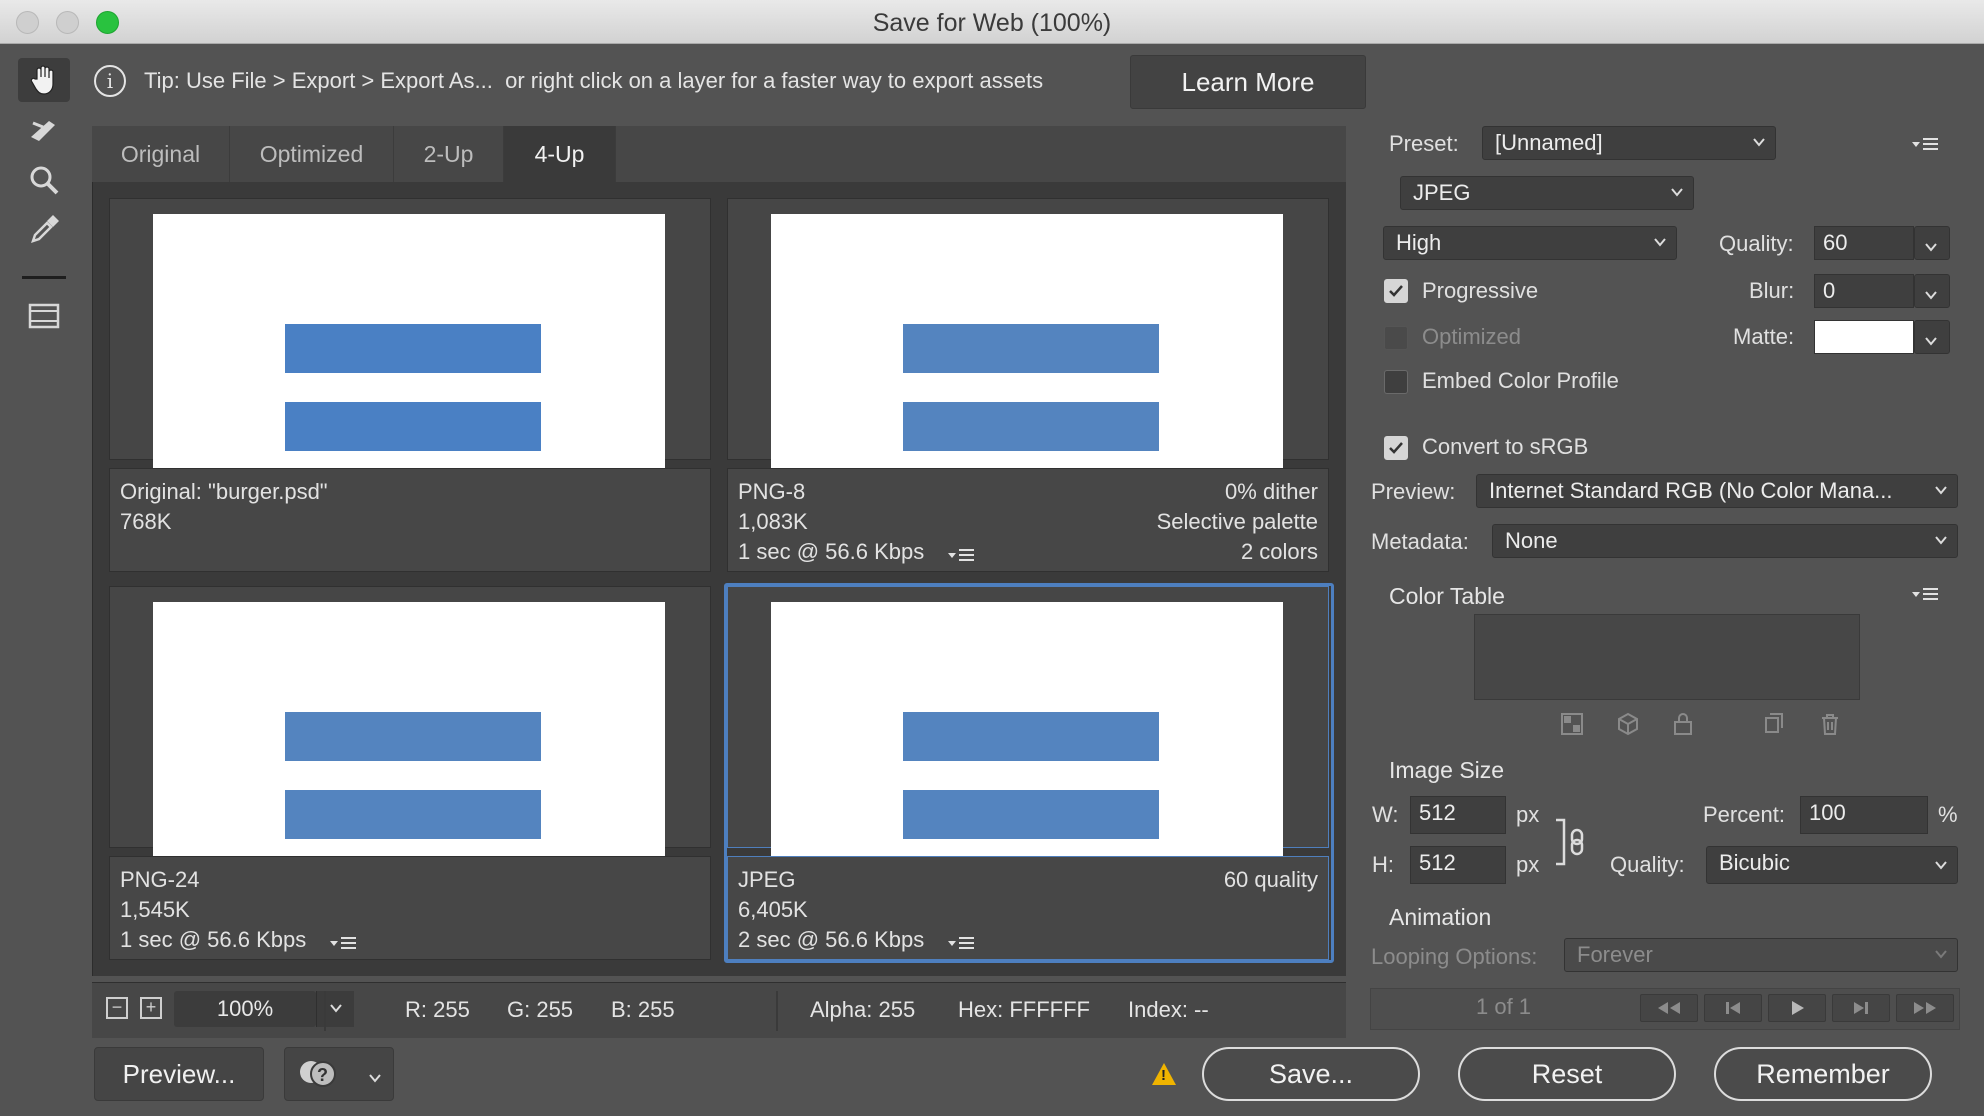 The width and height of the screenshot is (1984, 1116). What do you see at coordinates (1629, 143) in the screenshot?
I see `preset-dropdown: [Unnamed]` at bounding box center [1629, 143].